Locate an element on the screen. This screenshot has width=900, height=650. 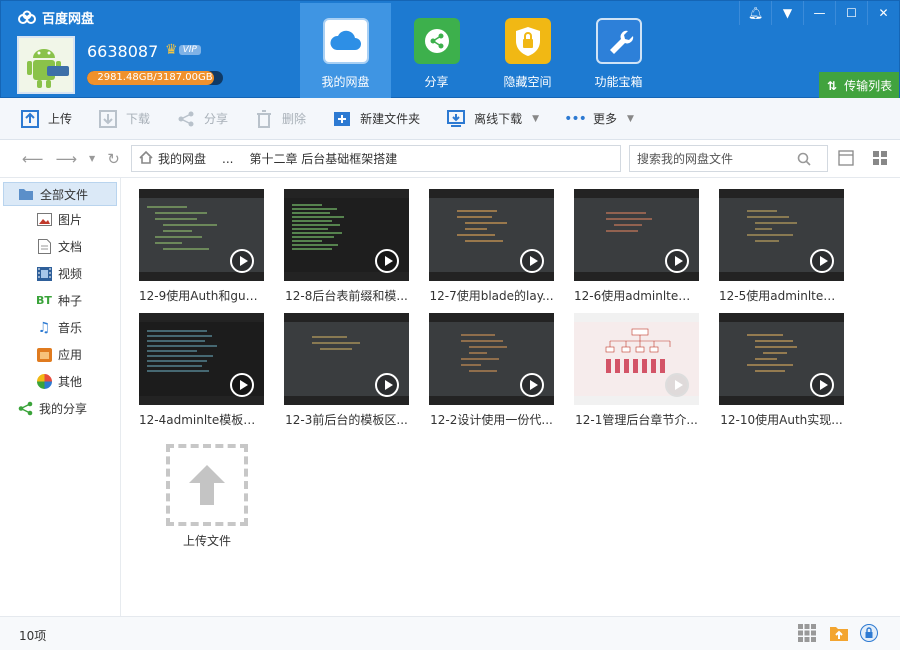
status-icons is located at coordinates (831, 633).